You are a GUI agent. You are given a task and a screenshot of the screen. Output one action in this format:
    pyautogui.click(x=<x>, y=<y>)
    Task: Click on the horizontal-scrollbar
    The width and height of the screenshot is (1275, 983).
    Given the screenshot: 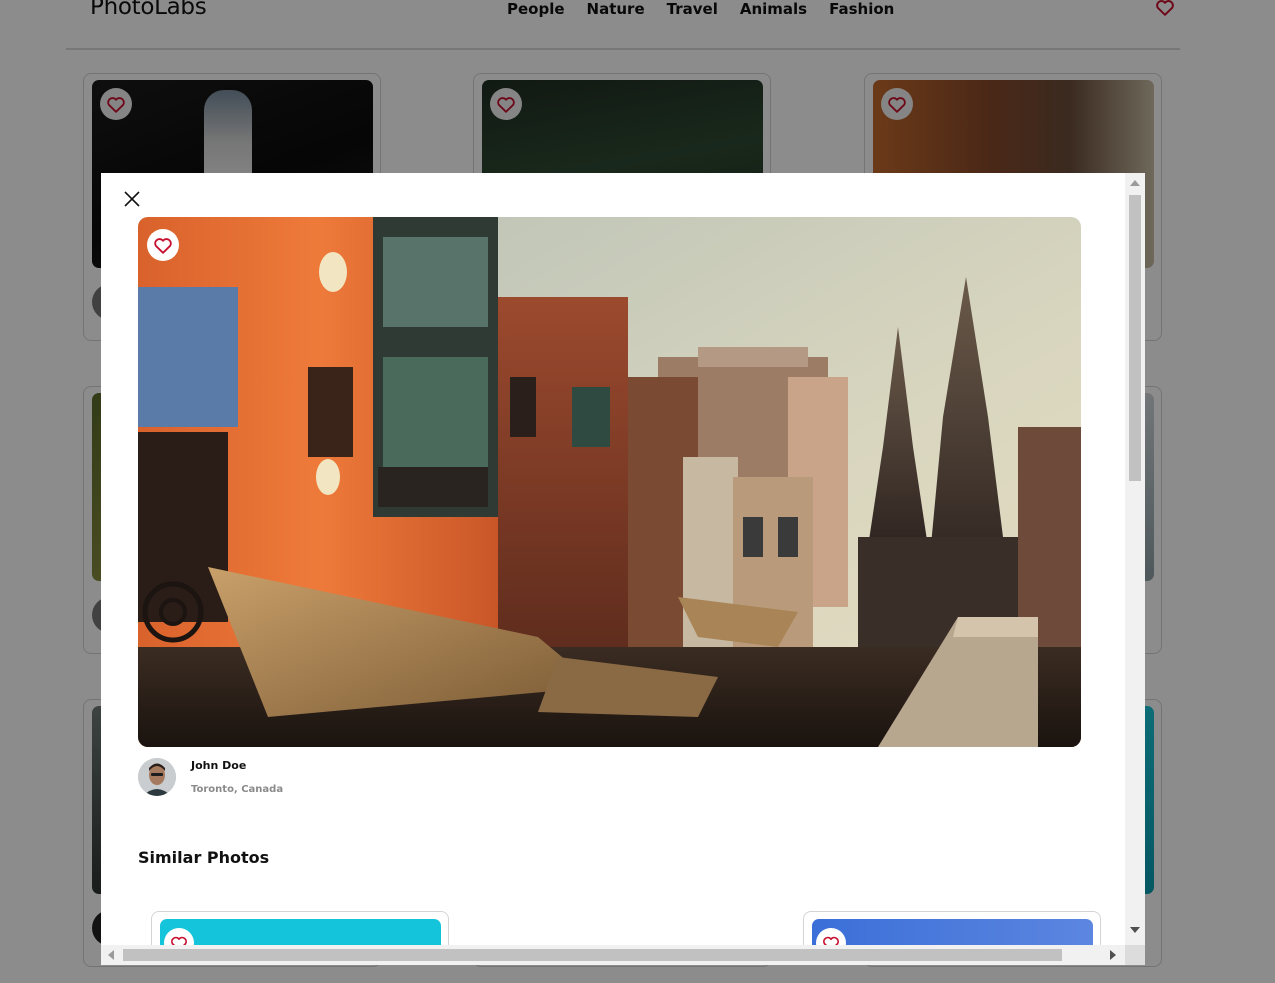 What is the action you would take?
    pyautogui.click(x=613, y=955)
    